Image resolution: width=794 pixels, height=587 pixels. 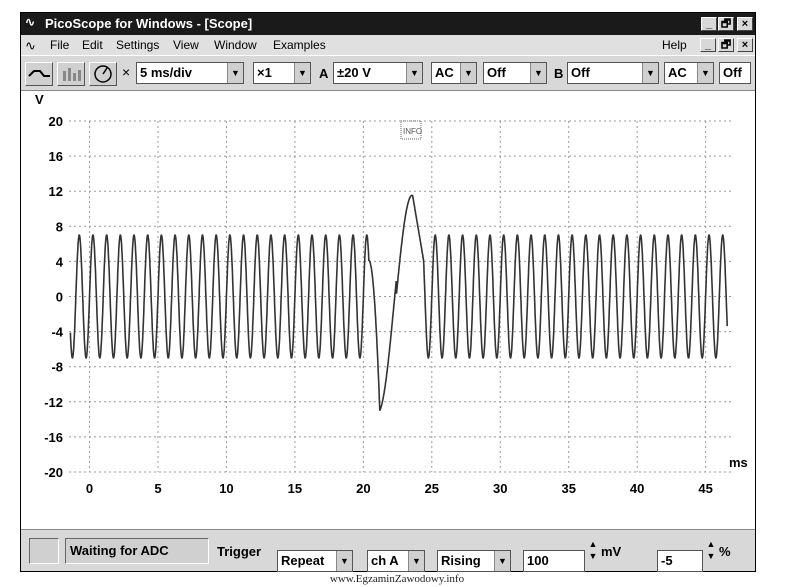 What do you see at coordinates (677, 72) in the screenshot?
I see `channel-b-coupling-value: AC` at bounding box center [677, 72].